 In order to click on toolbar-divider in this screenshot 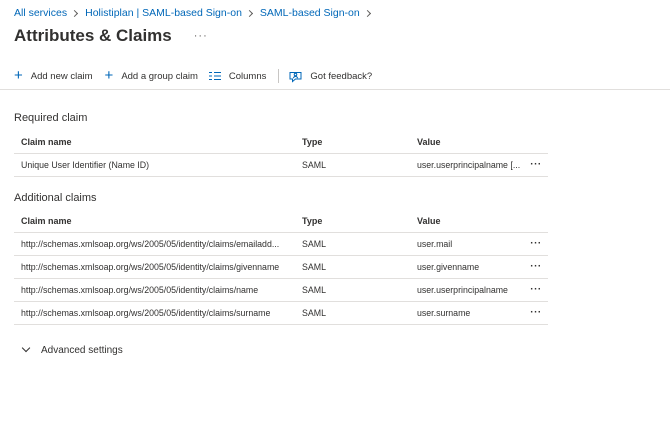, I will do `click(279, 76)`.